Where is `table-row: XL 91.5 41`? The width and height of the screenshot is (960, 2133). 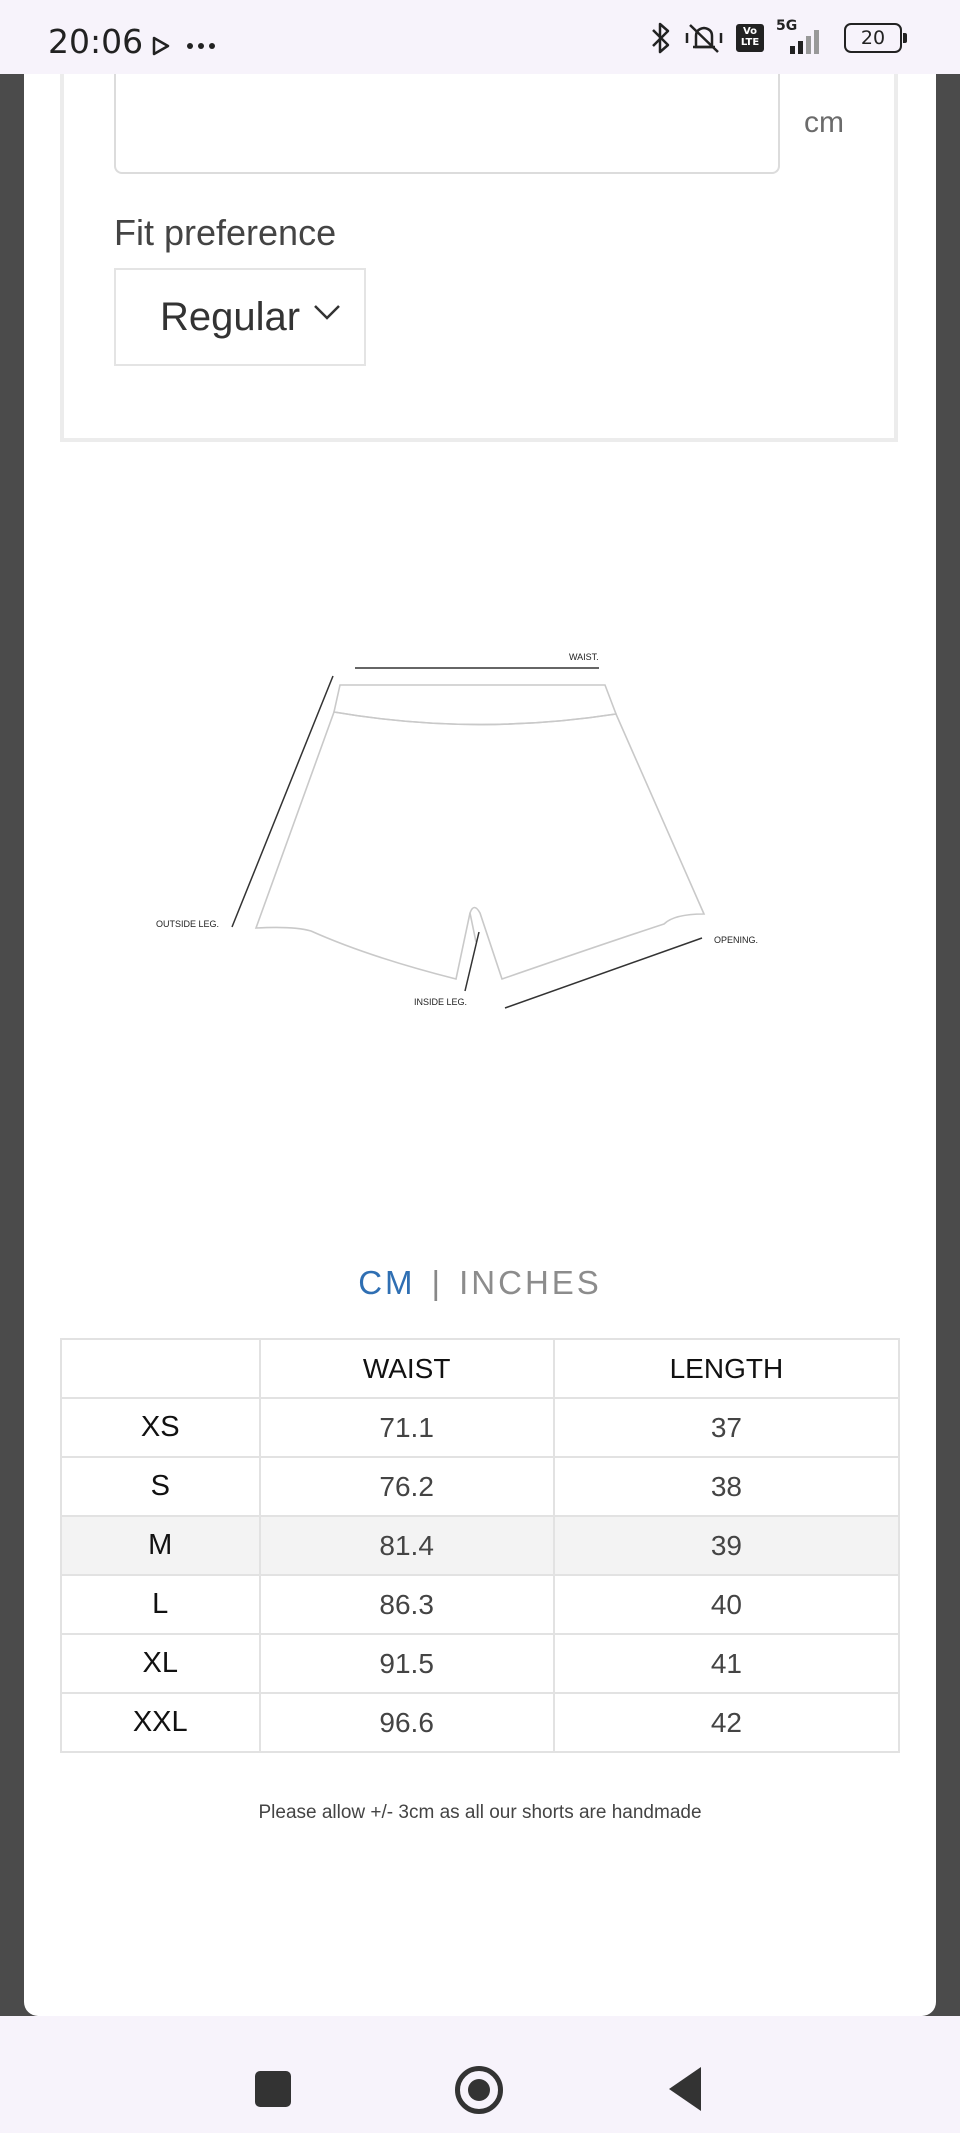 table-row: XL 91.5 41 is located at coordinates (480, 1663).